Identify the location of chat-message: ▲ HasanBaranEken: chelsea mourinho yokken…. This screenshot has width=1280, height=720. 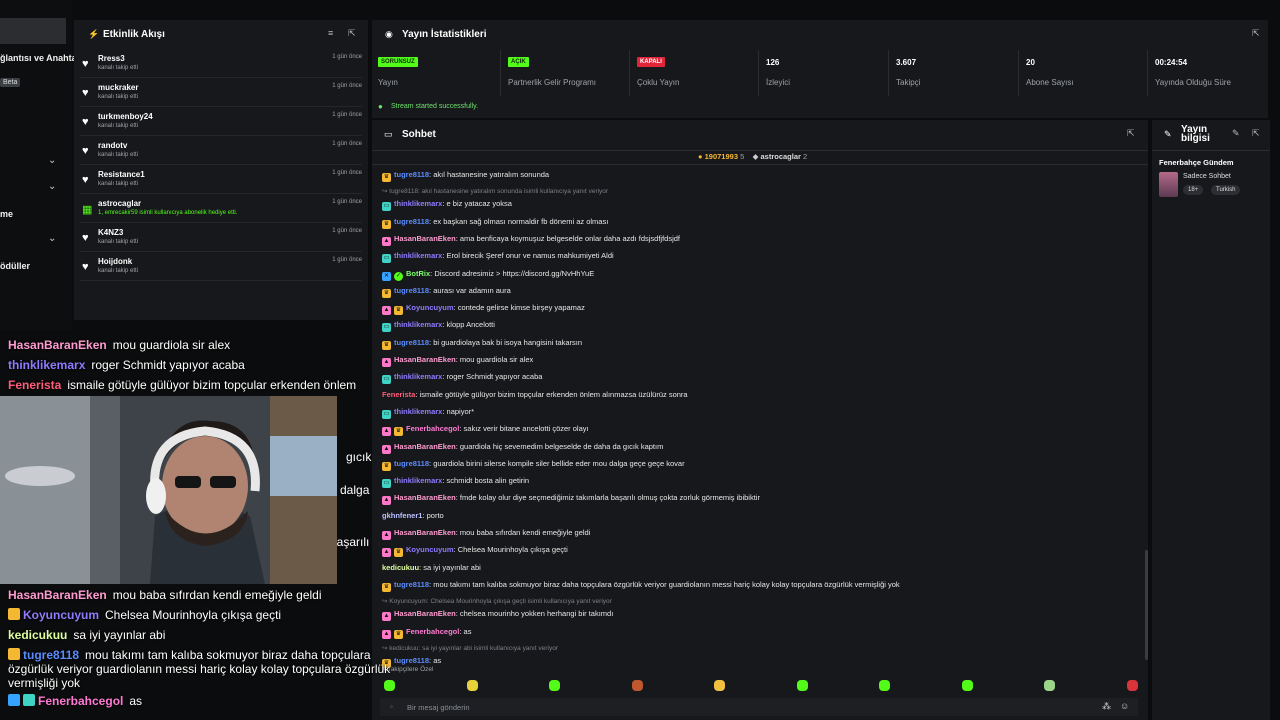
(497, 615).